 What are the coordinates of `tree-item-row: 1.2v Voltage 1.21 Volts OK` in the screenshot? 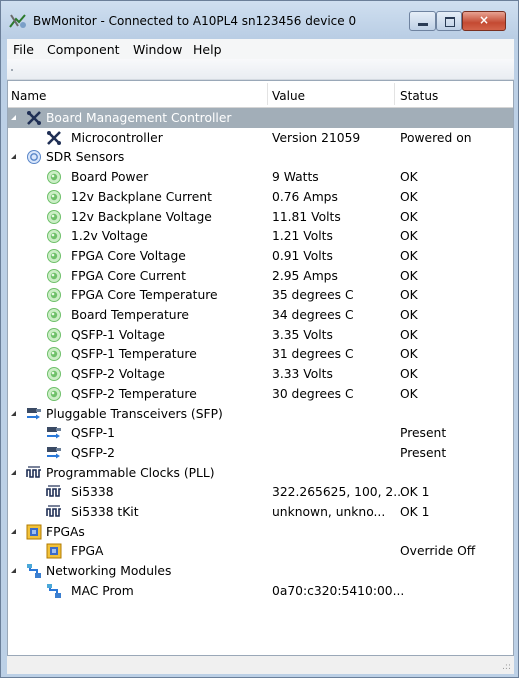 It's located at (260, 236).